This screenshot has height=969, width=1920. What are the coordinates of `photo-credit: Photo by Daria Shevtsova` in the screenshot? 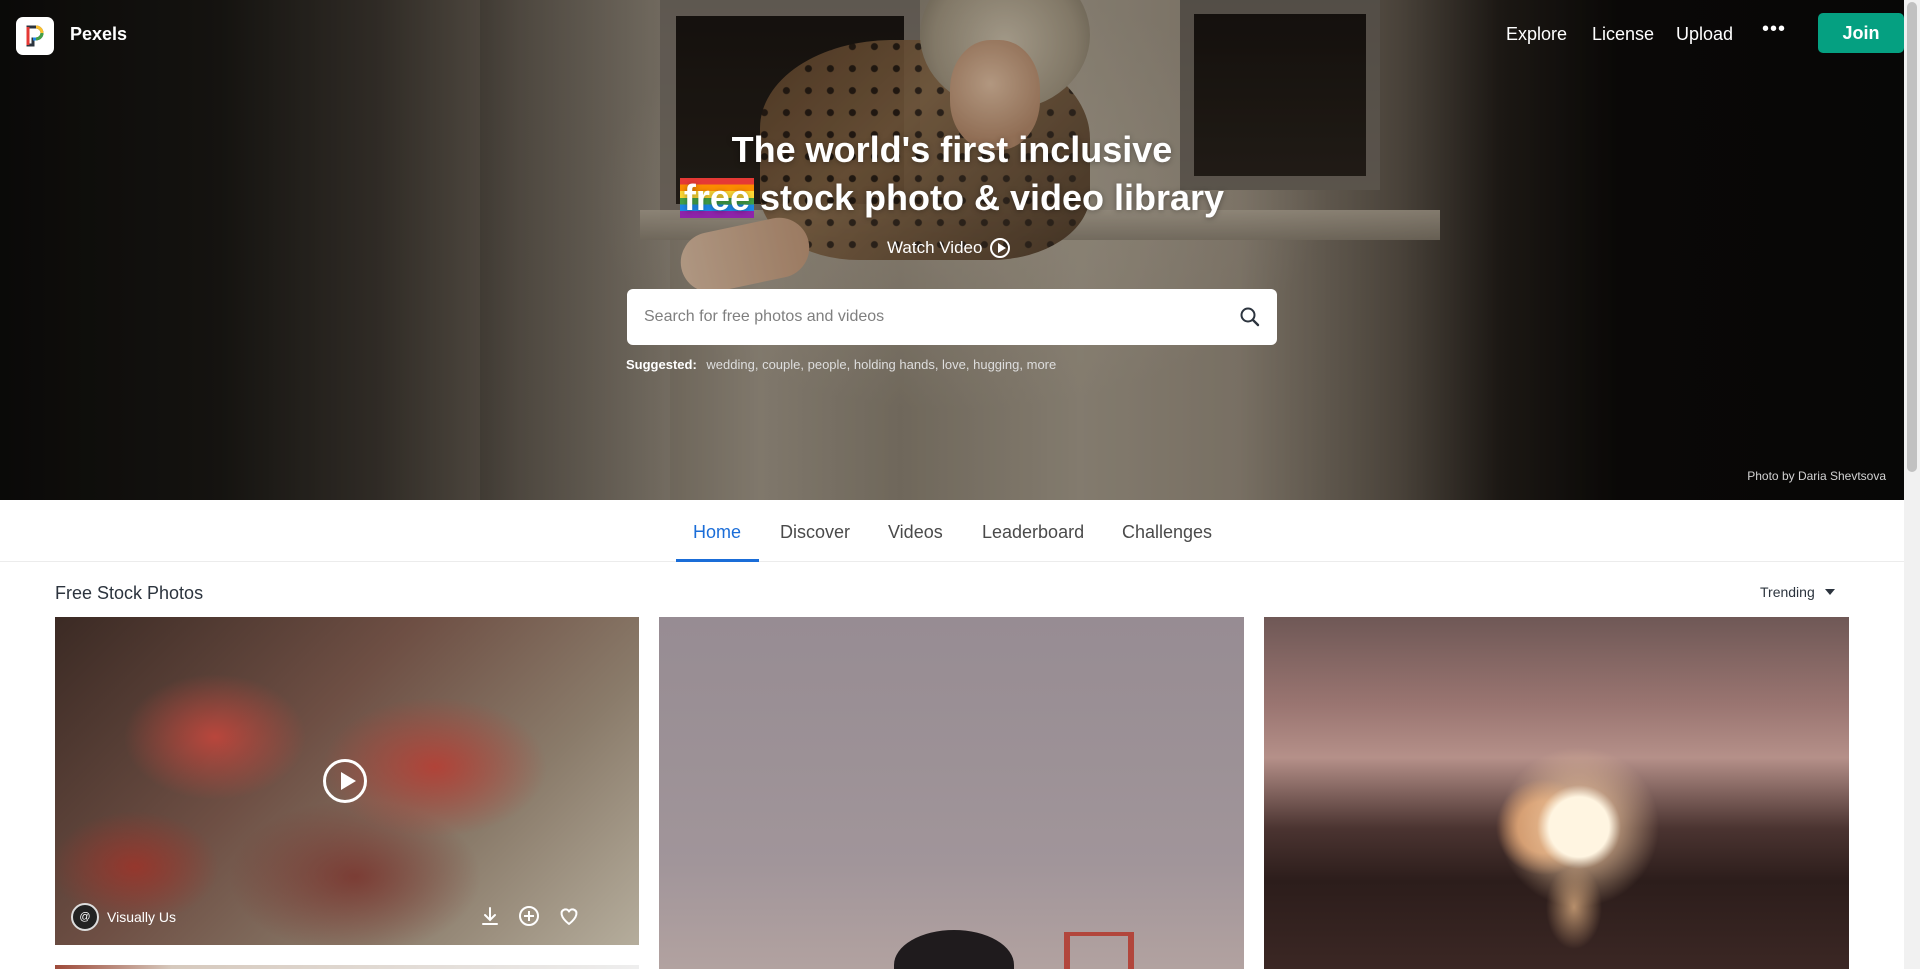 It's located at (1816, 476).